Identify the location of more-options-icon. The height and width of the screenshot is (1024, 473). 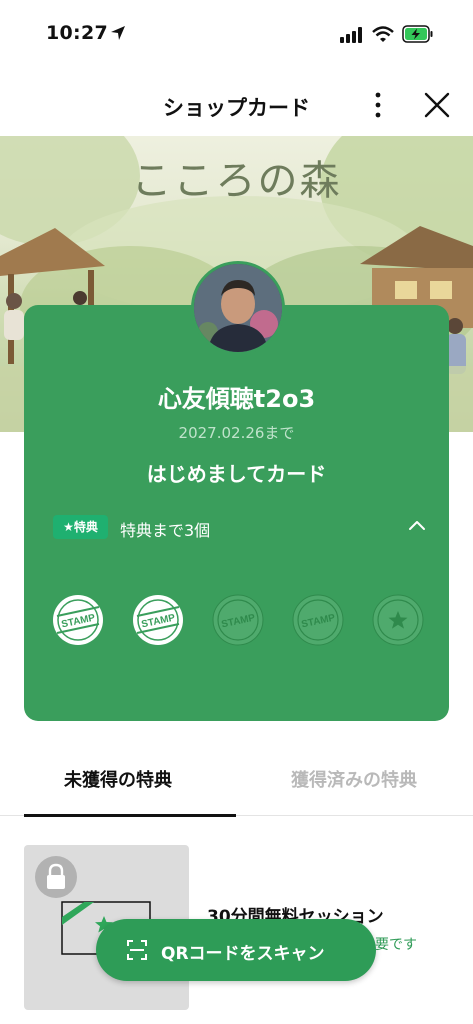
(378, 105).